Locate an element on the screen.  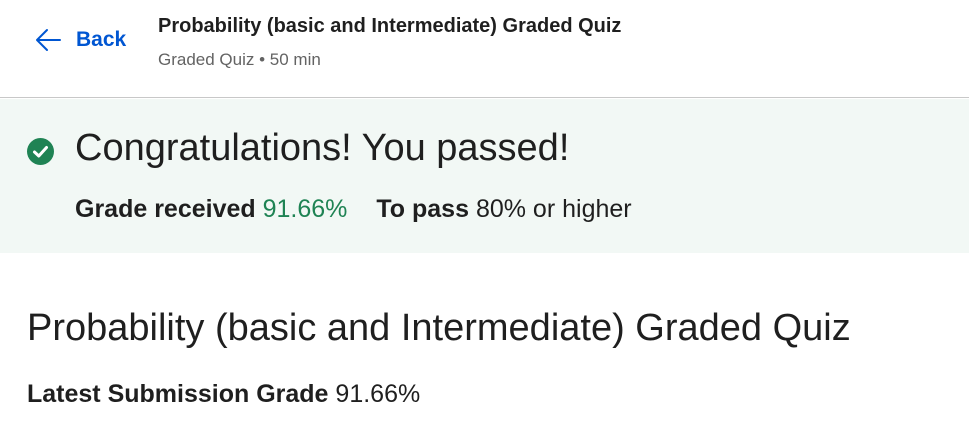
banner-title: Congratulations! You passed! is located at coordinates (322, 148).